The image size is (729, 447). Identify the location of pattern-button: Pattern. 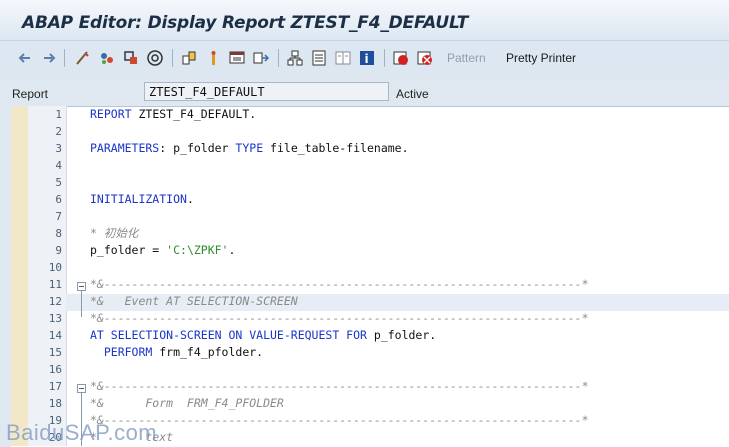
(466, 58).